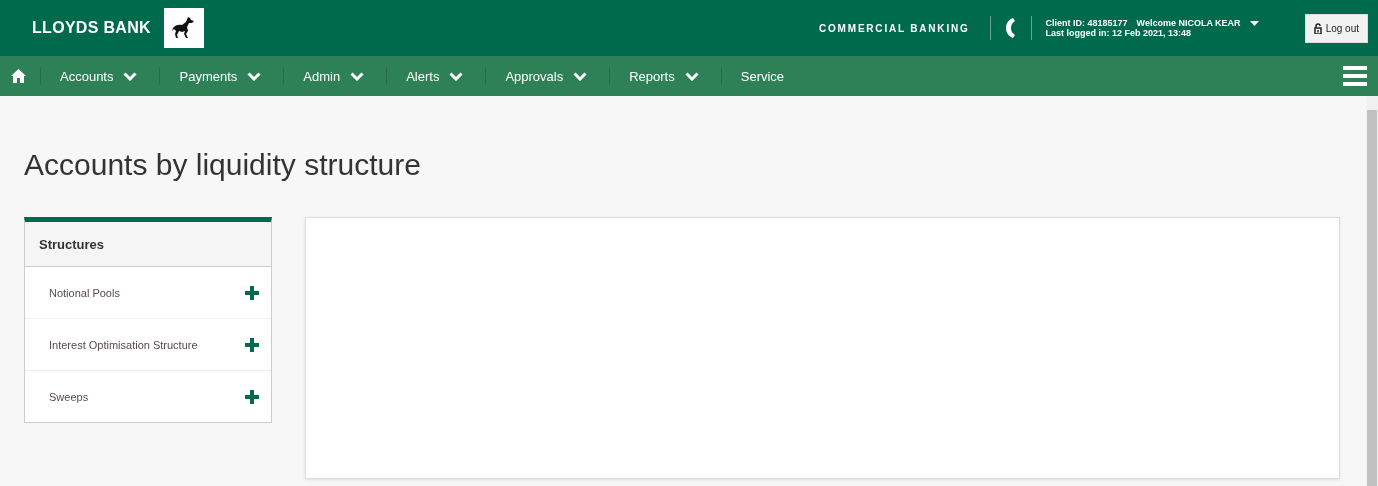 This screenshot has width=1378, height=486. What do you see at coordinates (1355, 76) in the screenshot?
I see `menu-icon` at bounding box center [1355, 76].